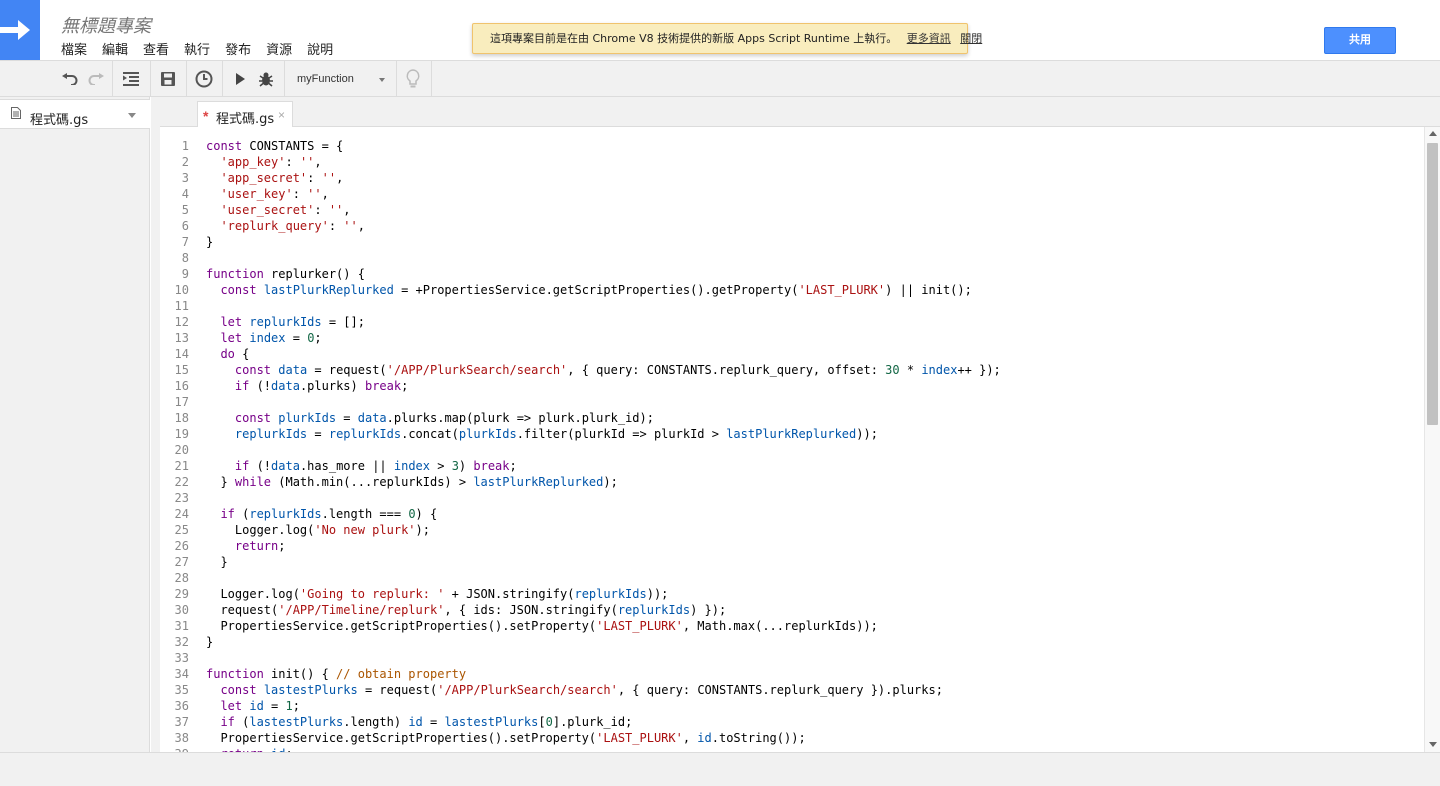 The height and width of the screenshot is (786, 1440). Describe the element at coordinates (156, 48) in the screenshot. I see `menu-view: 查看` at that location.